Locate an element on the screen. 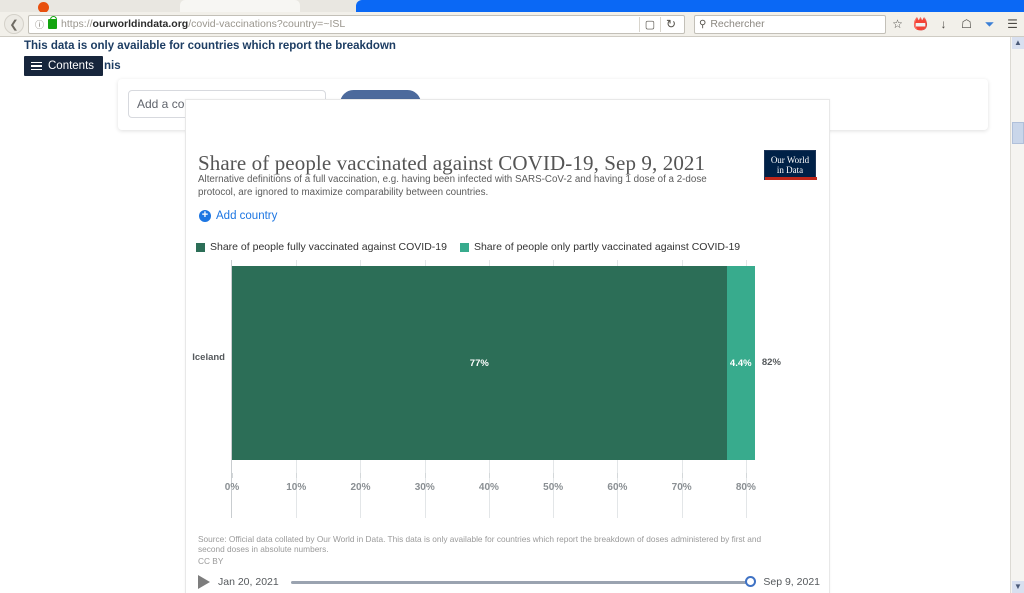 The width and height of the screenshot is (1024, 593). back-button-icon: ❮ is located at coordinates (14, 24).